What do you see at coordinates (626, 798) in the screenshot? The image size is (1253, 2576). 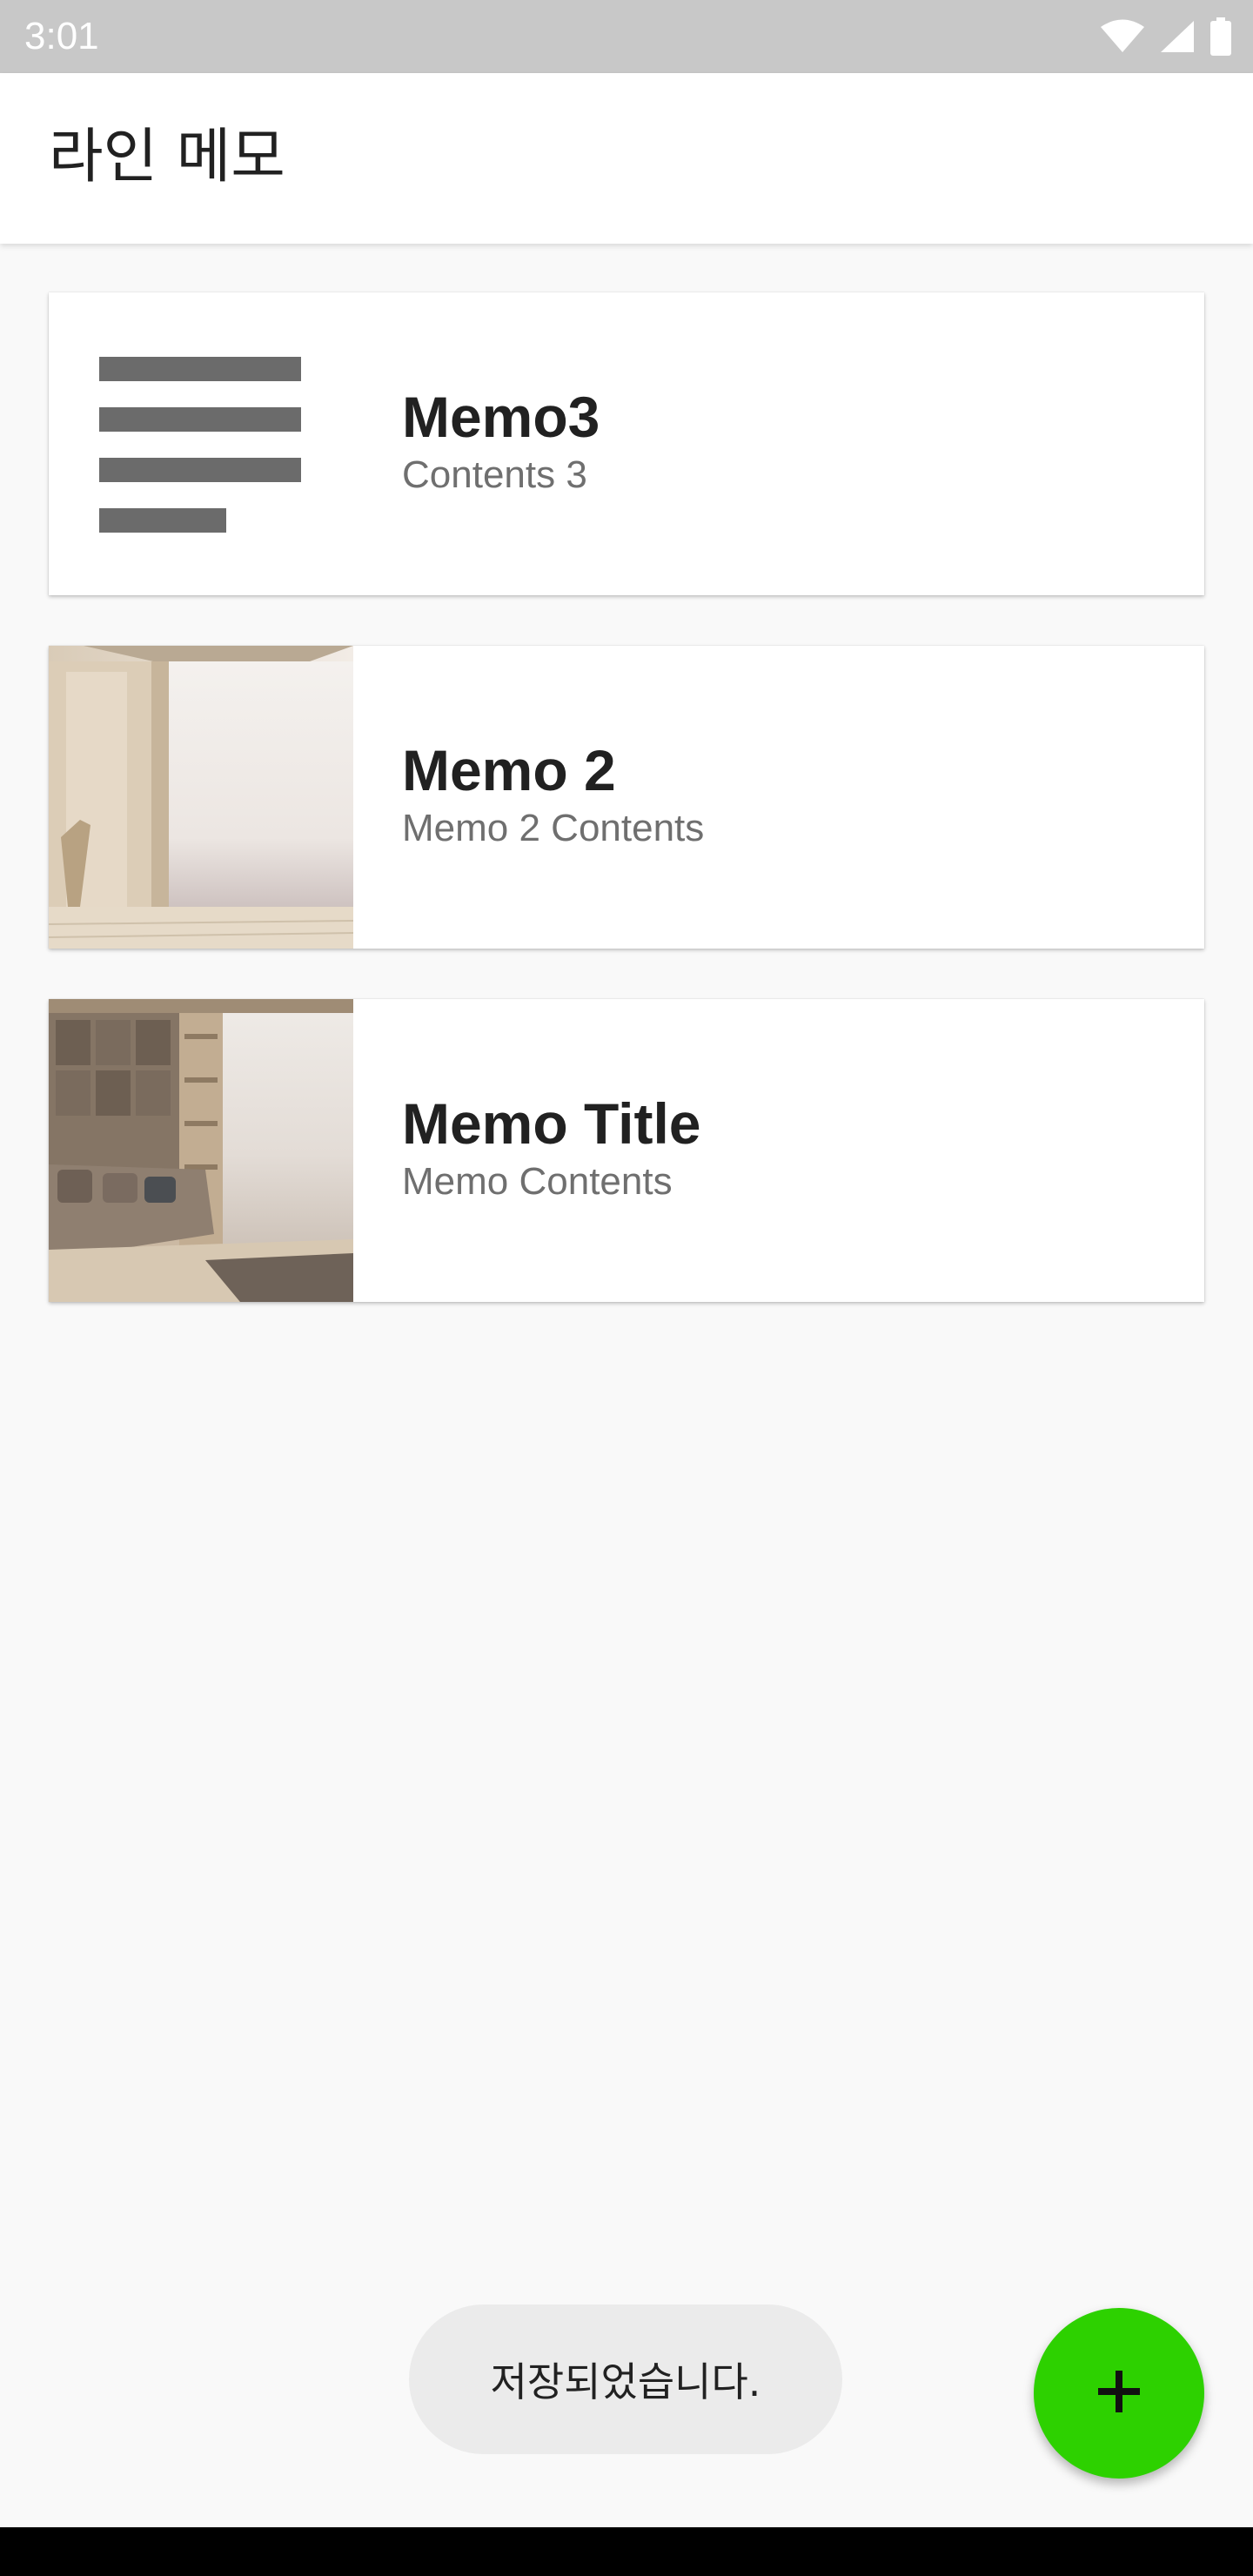 I see `memo-card: Memo 2 Memo 2 Contents` at bounding box center [626, 798].